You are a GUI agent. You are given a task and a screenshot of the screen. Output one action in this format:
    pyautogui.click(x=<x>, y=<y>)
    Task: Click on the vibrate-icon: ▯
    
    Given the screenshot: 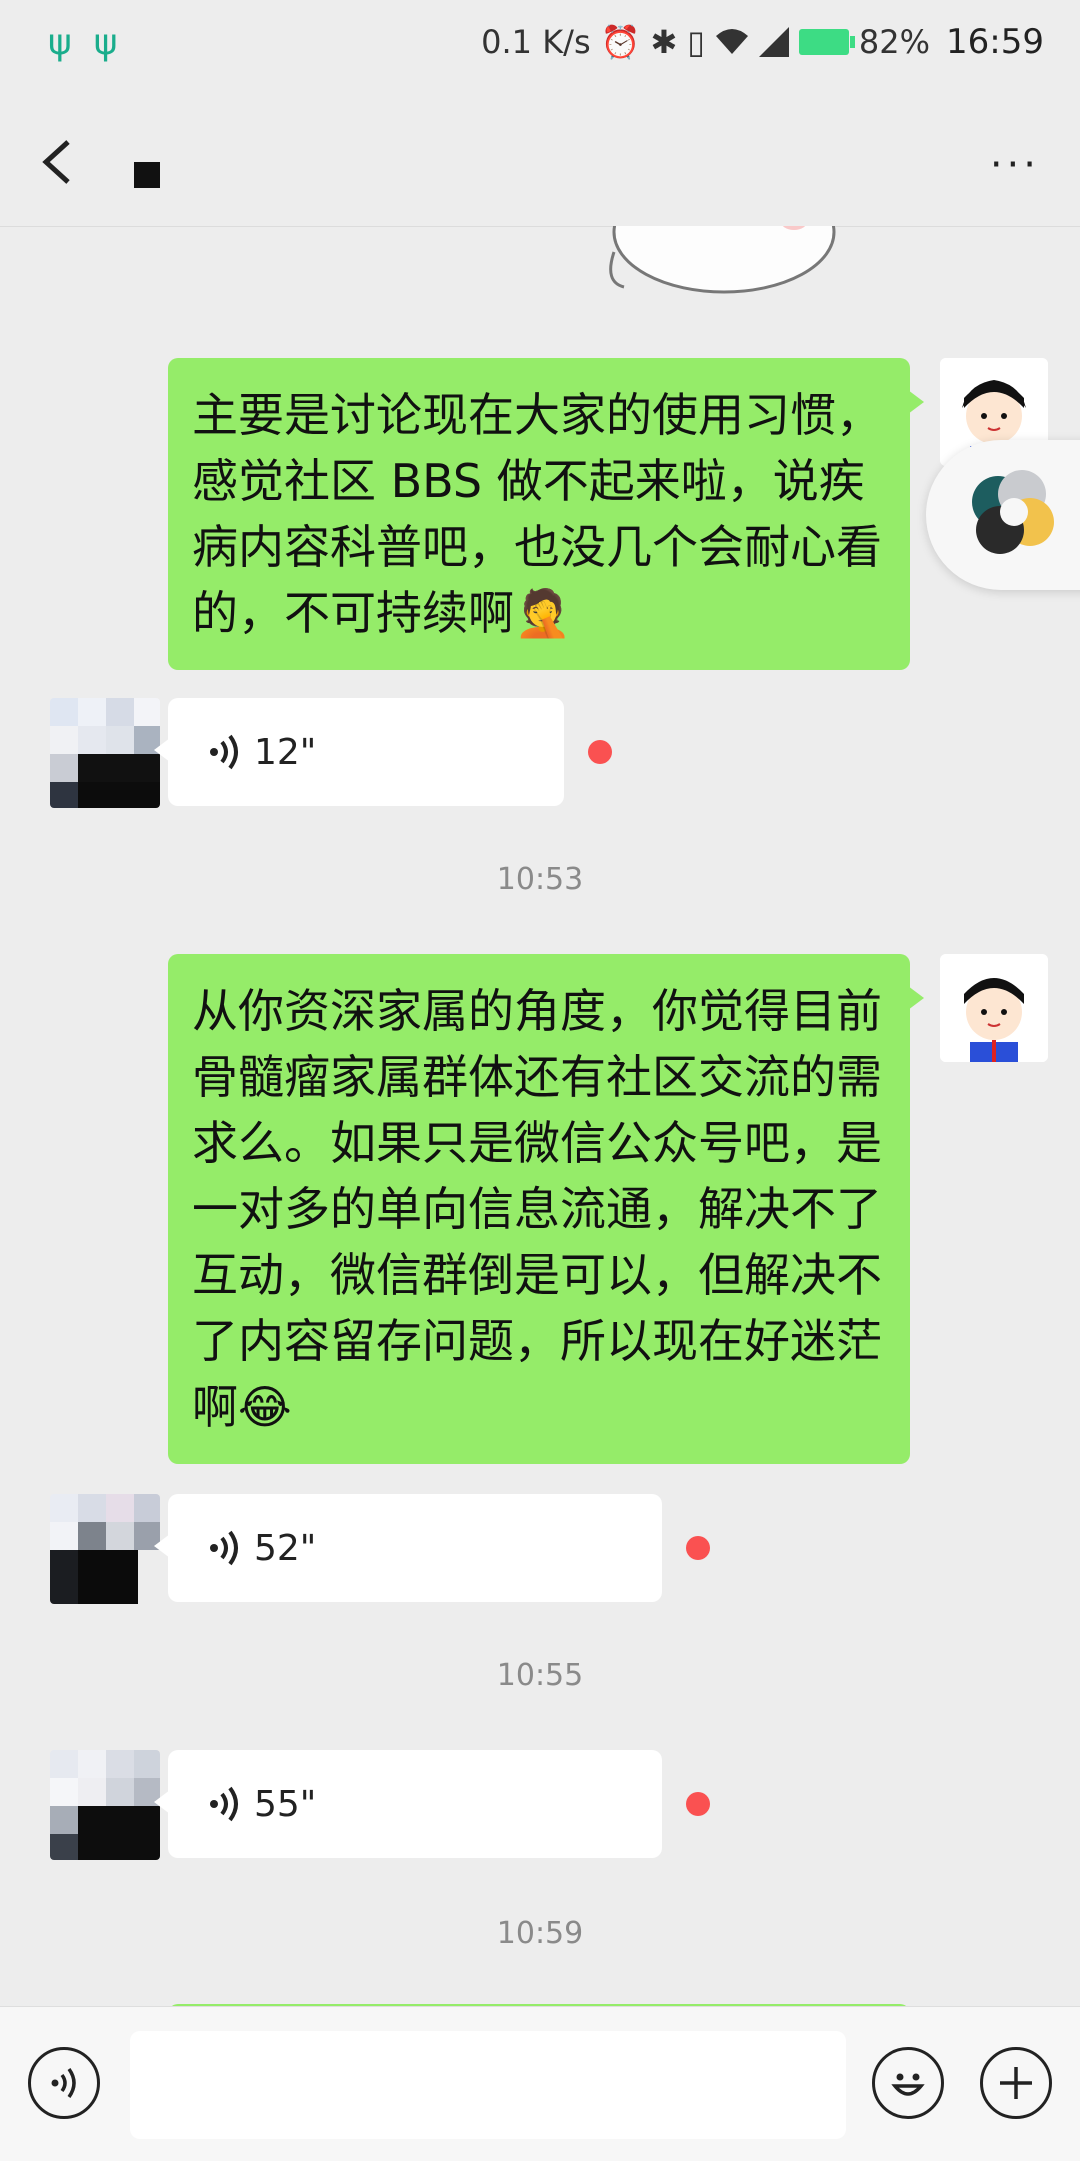 What is the action you would take?
    pyautogui.click(x=696, y=42)
    